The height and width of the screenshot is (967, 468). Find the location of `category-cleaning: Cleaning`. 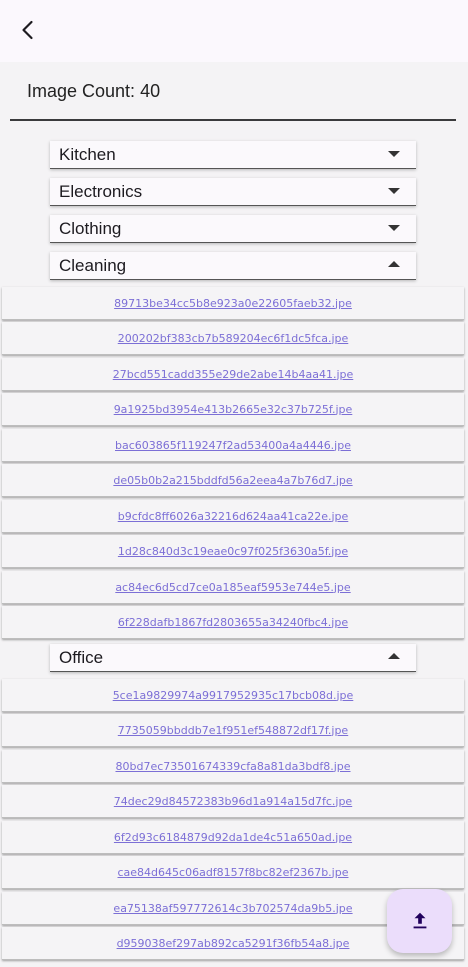

category-cleaning: Cleaning is located at coordinates (233, 266).